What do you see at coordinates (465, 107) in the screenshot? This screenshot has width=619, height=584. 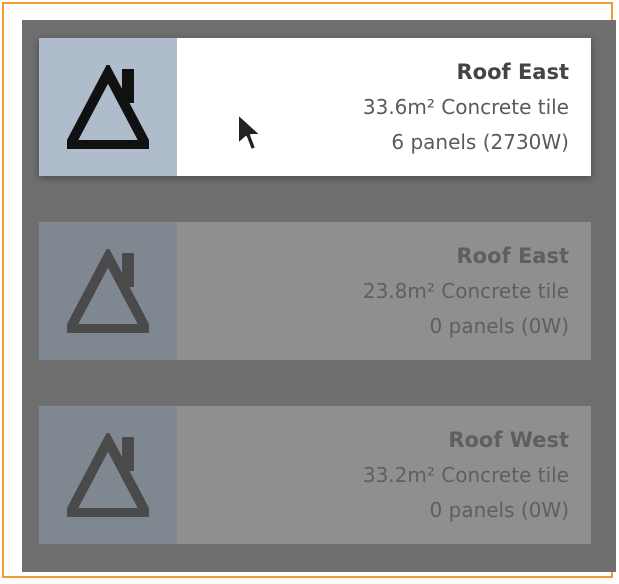 I see `roof-area-material: 33.6m² Concrete tile` at bounding box center [465, 107].